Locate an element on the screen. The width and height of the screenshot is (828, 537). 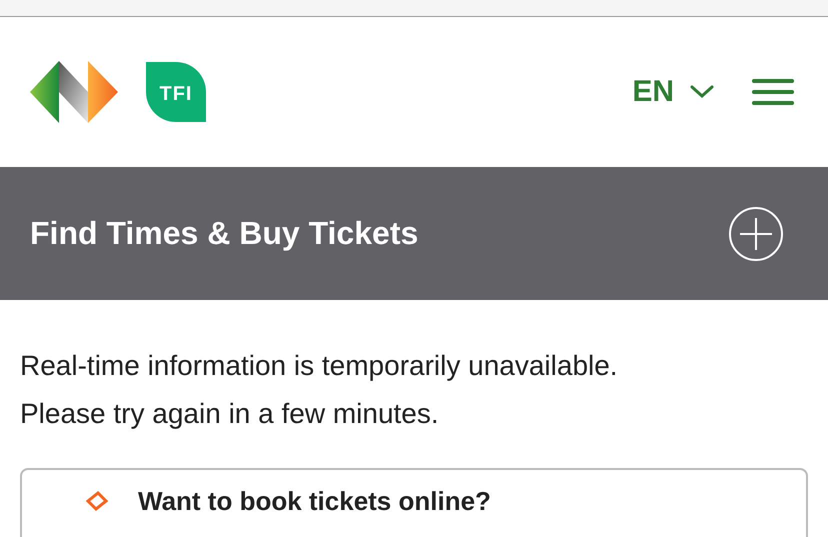
menu-icon is located at coordinates (773, 92).